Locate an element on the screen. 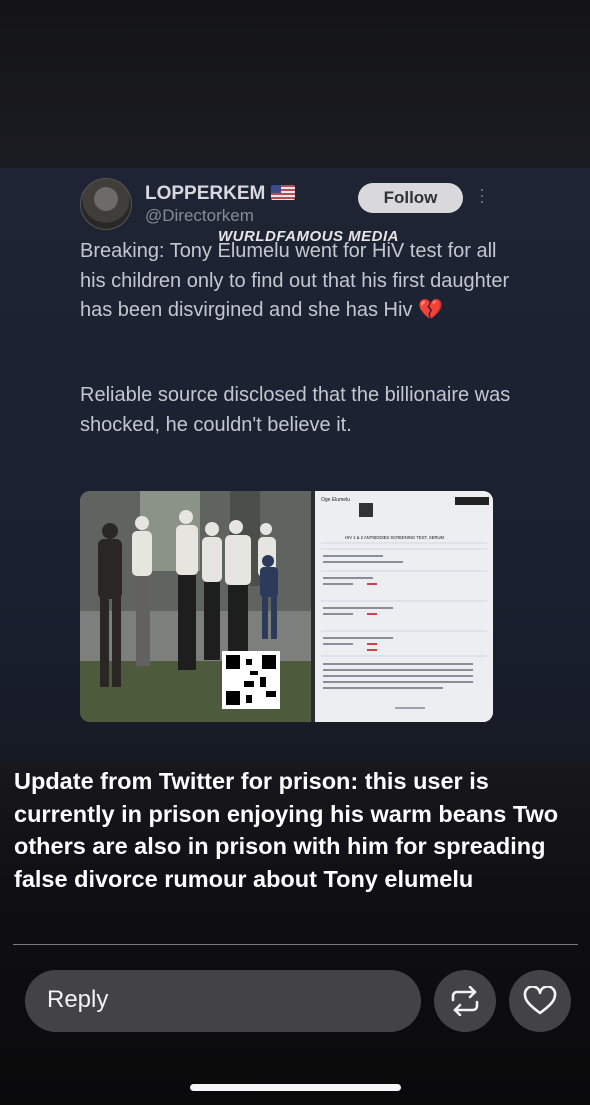 The image size is (590, 1105). more-options-icon: · · · is located at coordinates (482, 195).